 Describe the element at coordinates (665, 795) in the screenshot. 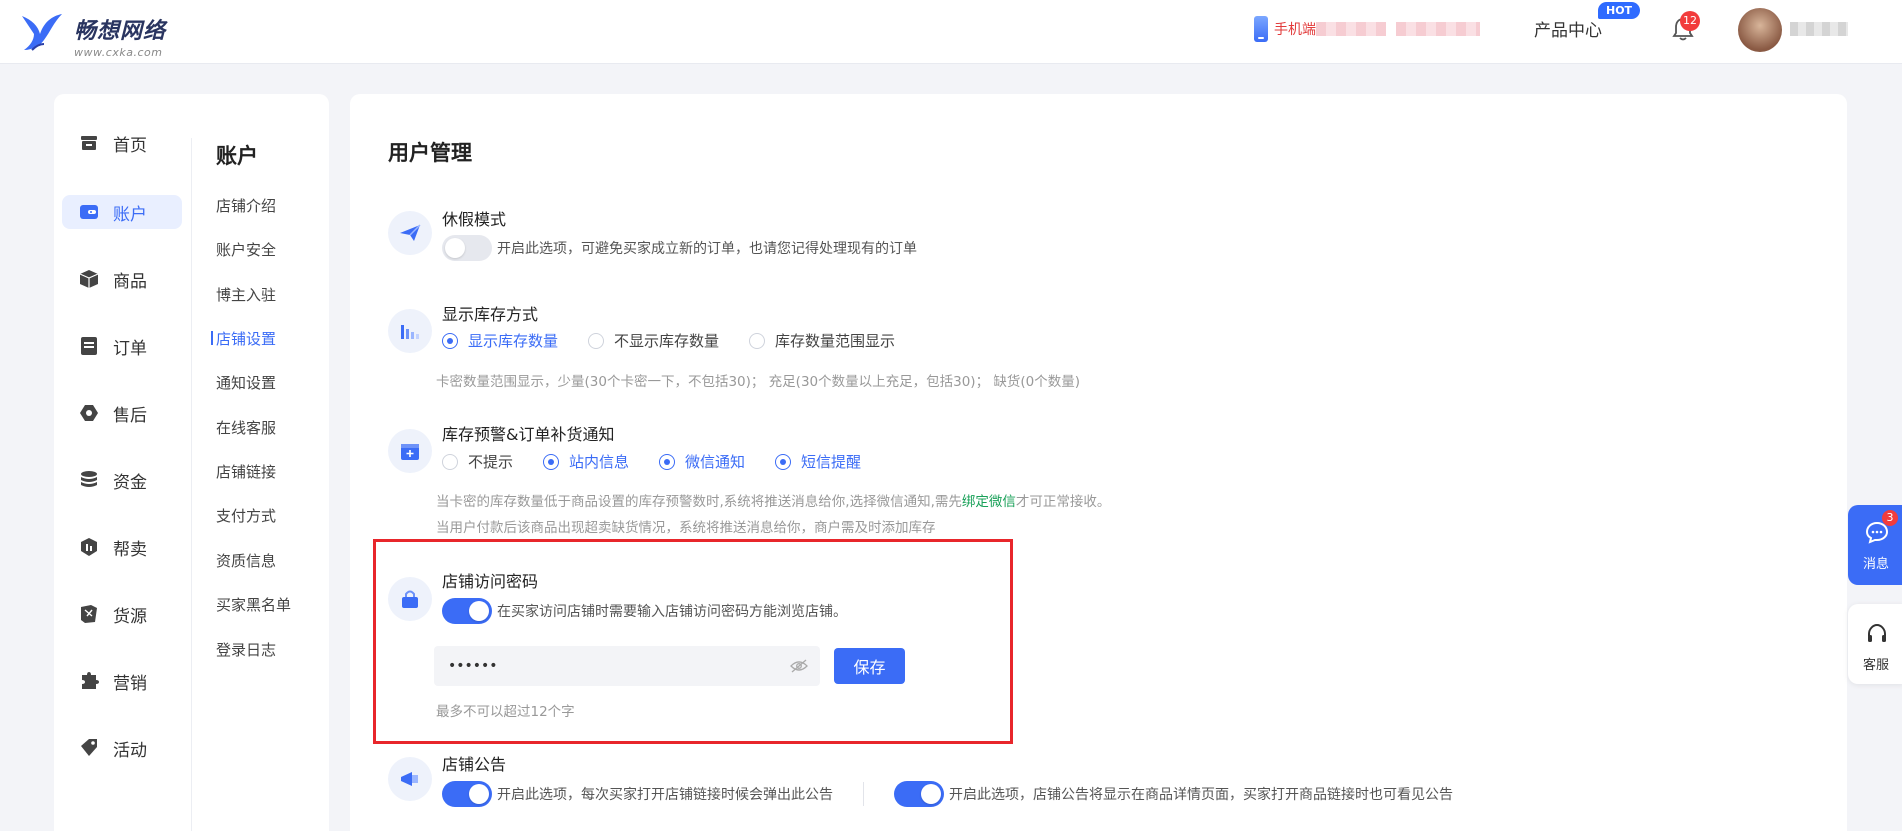

I see `announcement-popup-desc: 开启此选项，每次买家打开店铺链接时候会弹出此公告` at that location.